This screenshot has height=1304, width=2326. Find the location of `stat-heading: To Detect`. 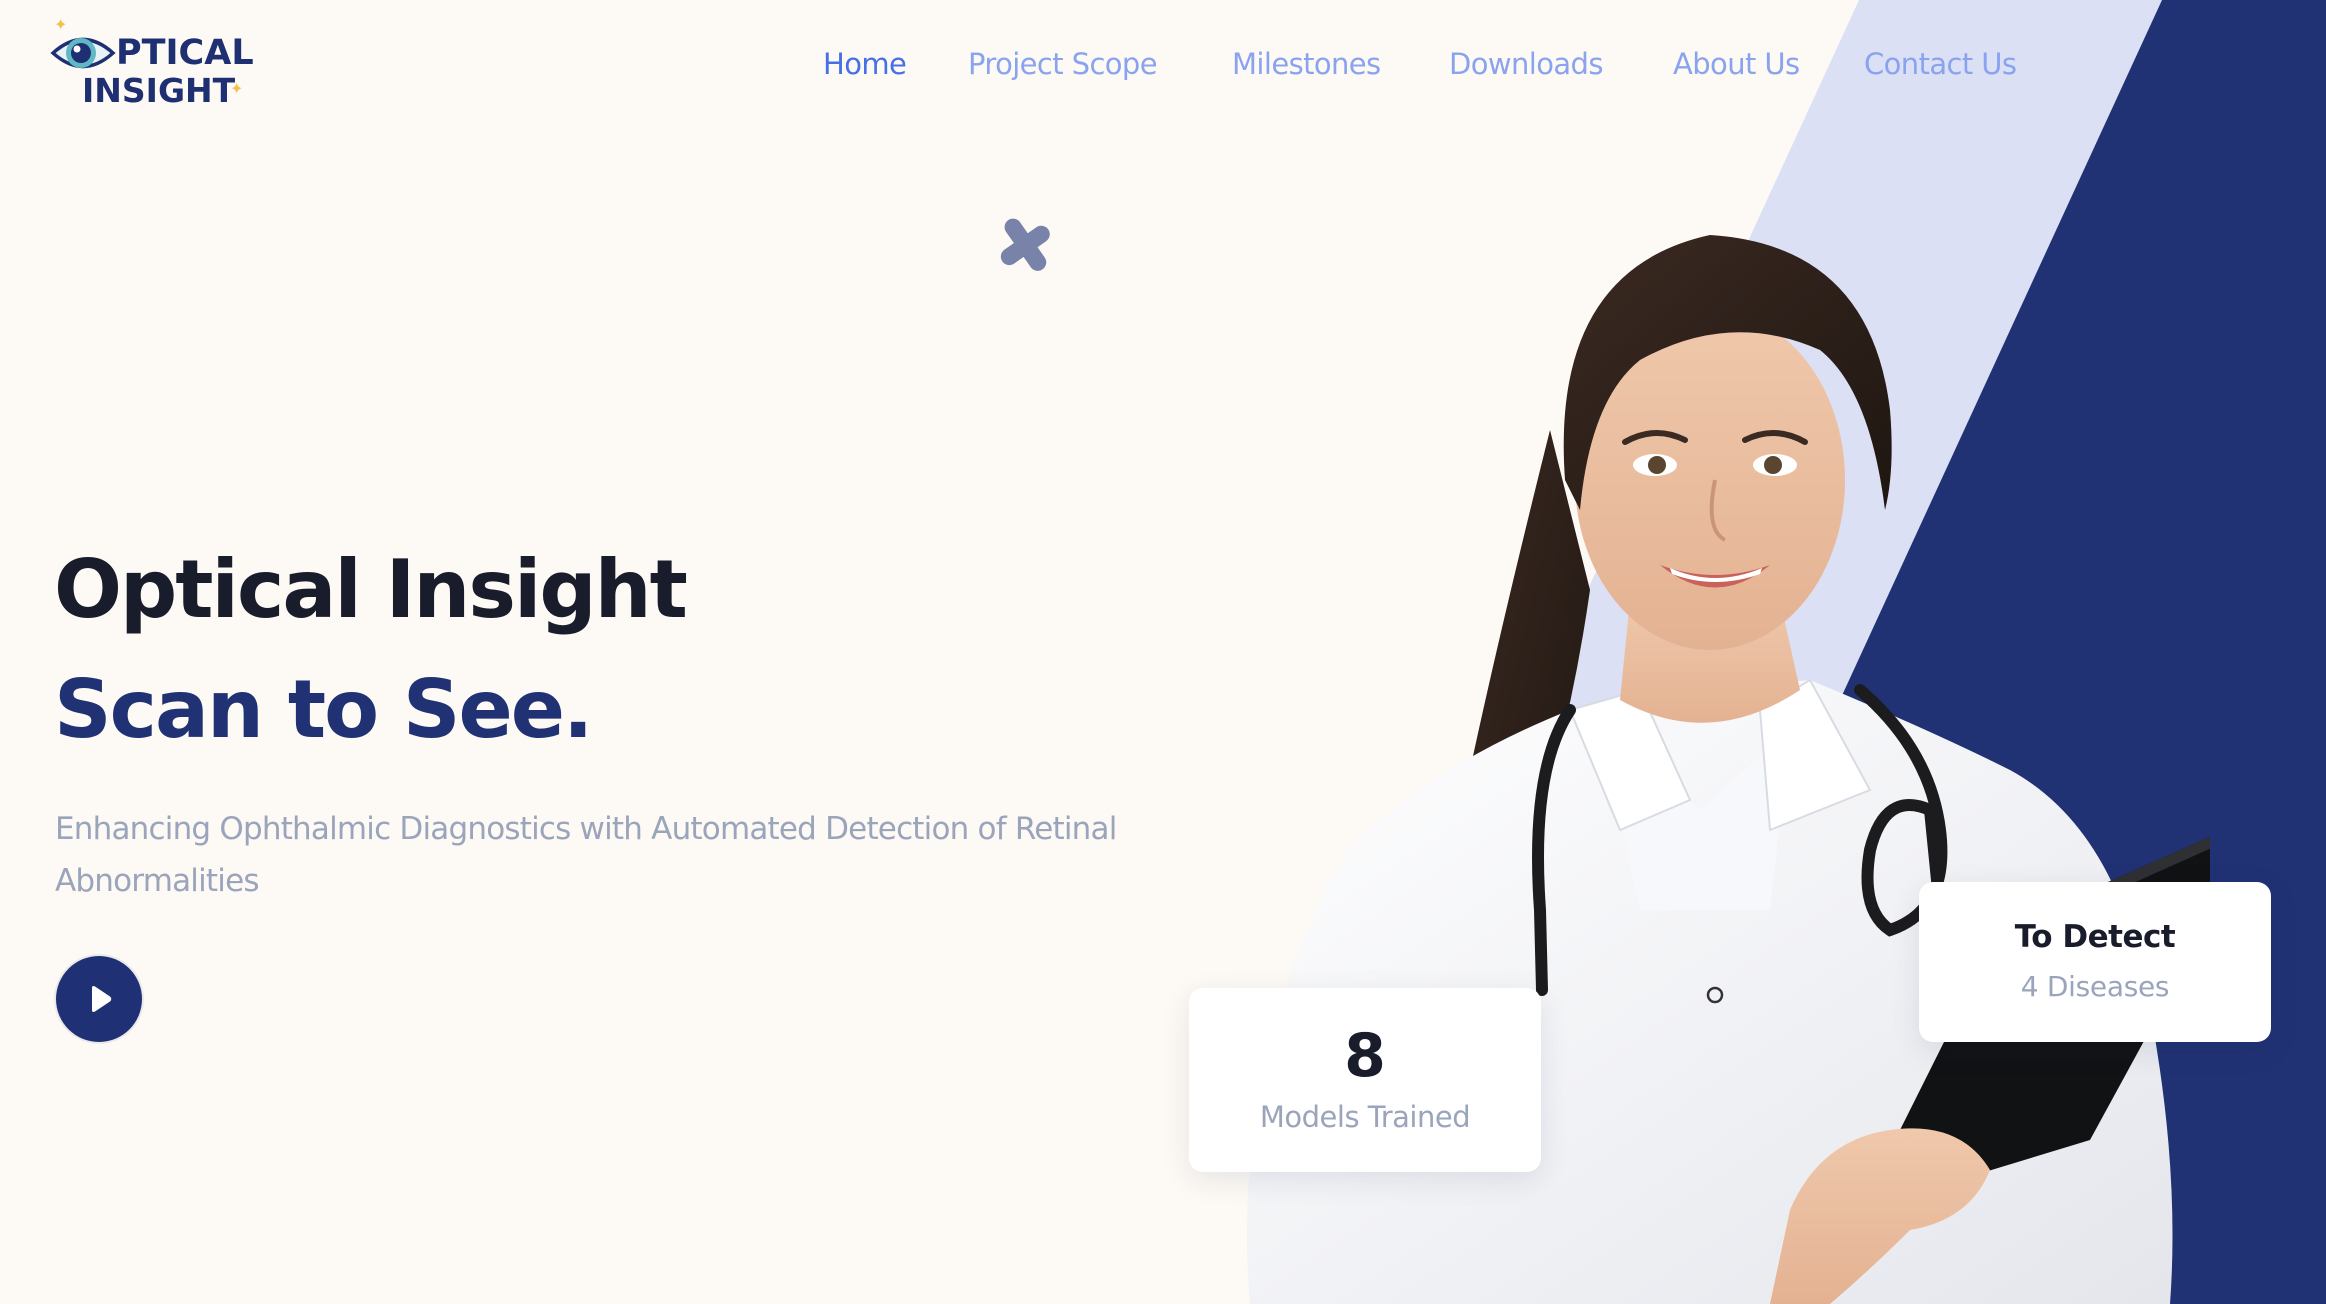

stat-heading: To Detect is located at coordinates (2095, 937).